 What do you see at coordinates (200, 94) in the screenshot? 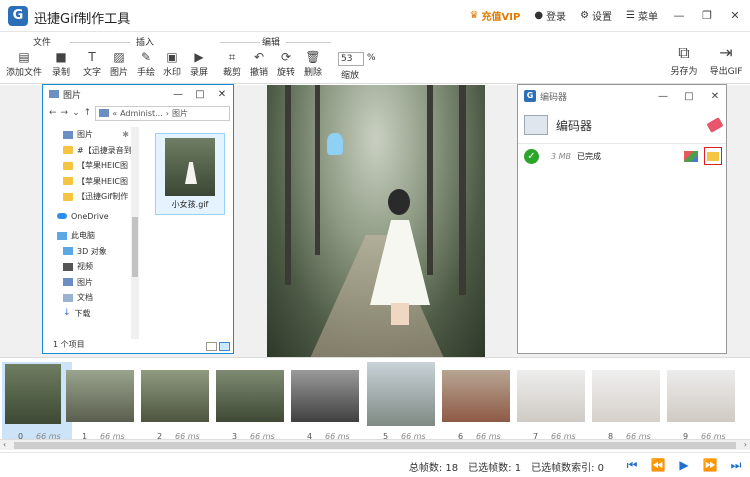
I see `explorer-maximize-button: □` at bounding box center [200, 94].